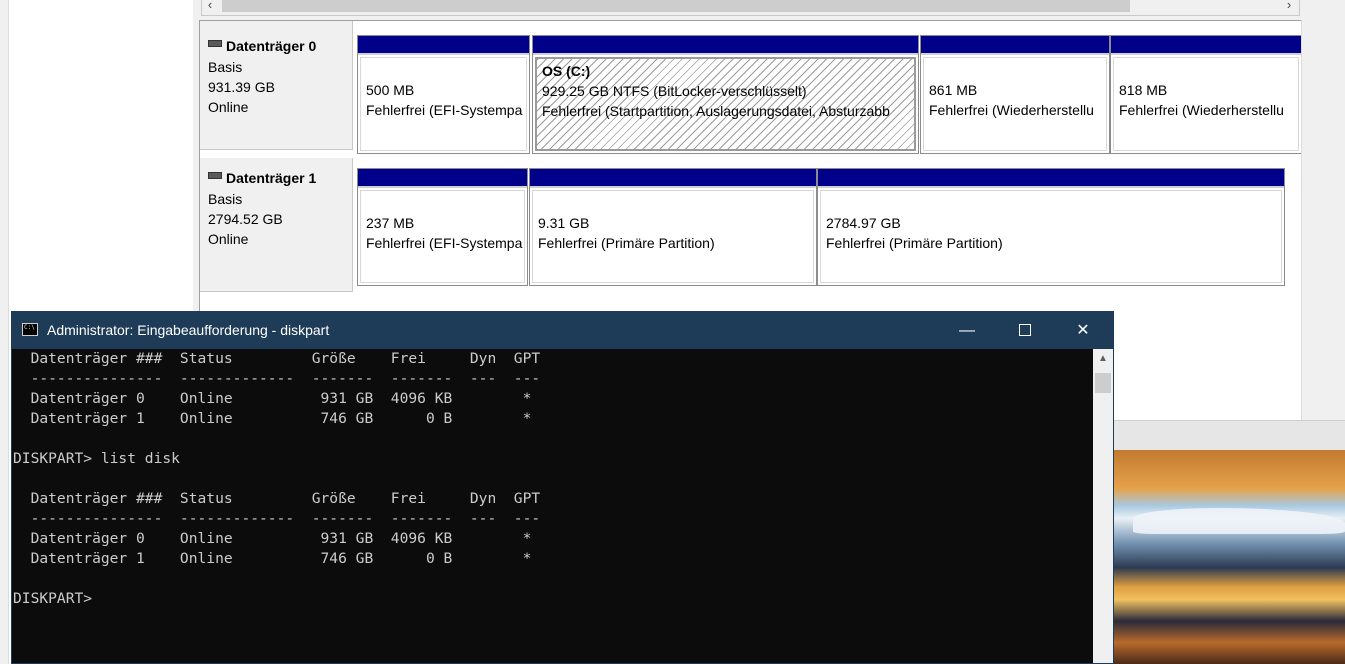 This screenshot has height=664, width=1345. I want to click on partition-efi: 237 MB Fehlerfrei (EFI-Systempa, so click(442, 227).